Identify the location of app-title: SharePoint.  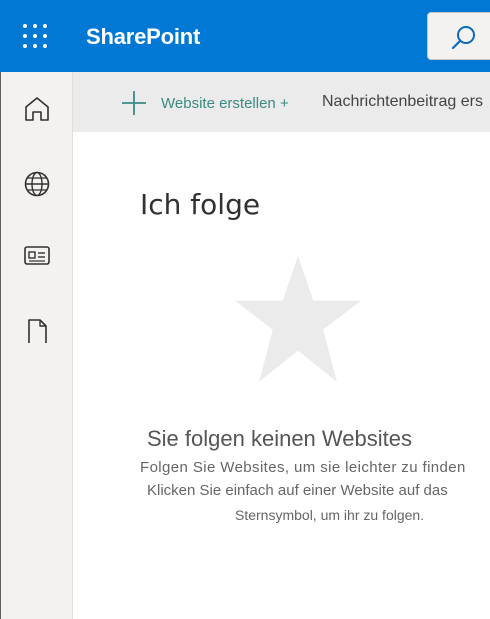
(143, 37).